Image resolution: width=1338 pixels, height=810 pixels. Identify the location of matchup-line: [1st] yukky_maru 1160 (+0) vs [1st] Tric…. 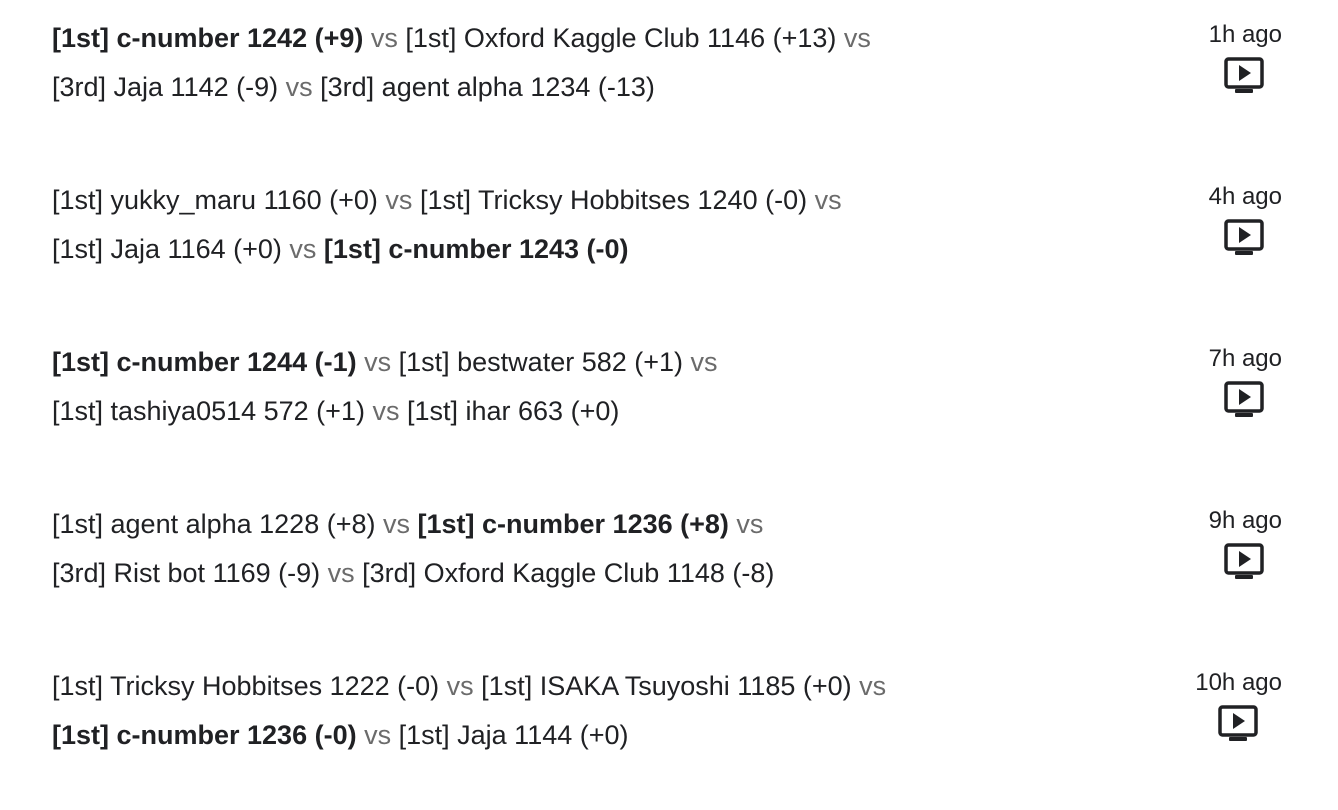
(602, 200).